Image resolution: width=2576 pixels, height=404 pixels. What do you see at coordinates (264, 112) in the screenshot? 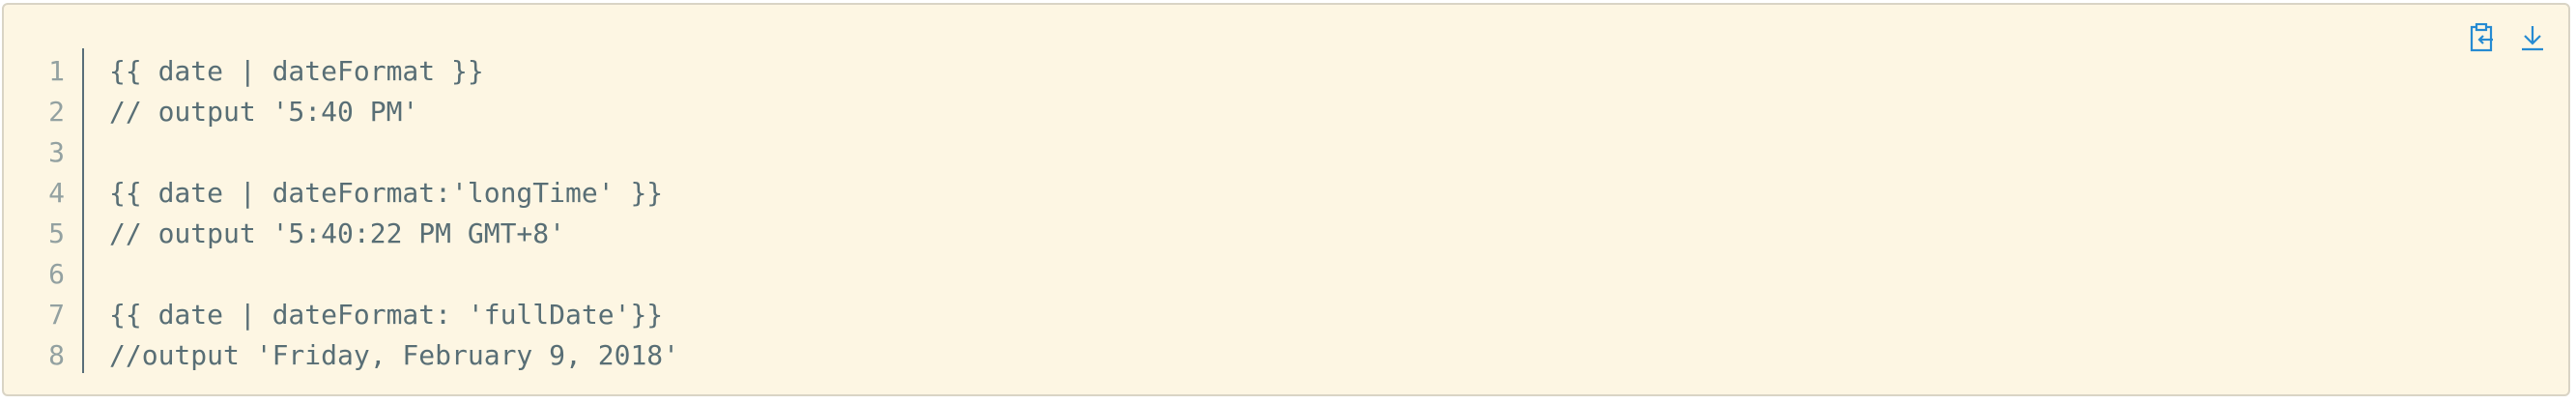
I see `code-line: // output '5:40 PM'` at bounding box center [264, 112].